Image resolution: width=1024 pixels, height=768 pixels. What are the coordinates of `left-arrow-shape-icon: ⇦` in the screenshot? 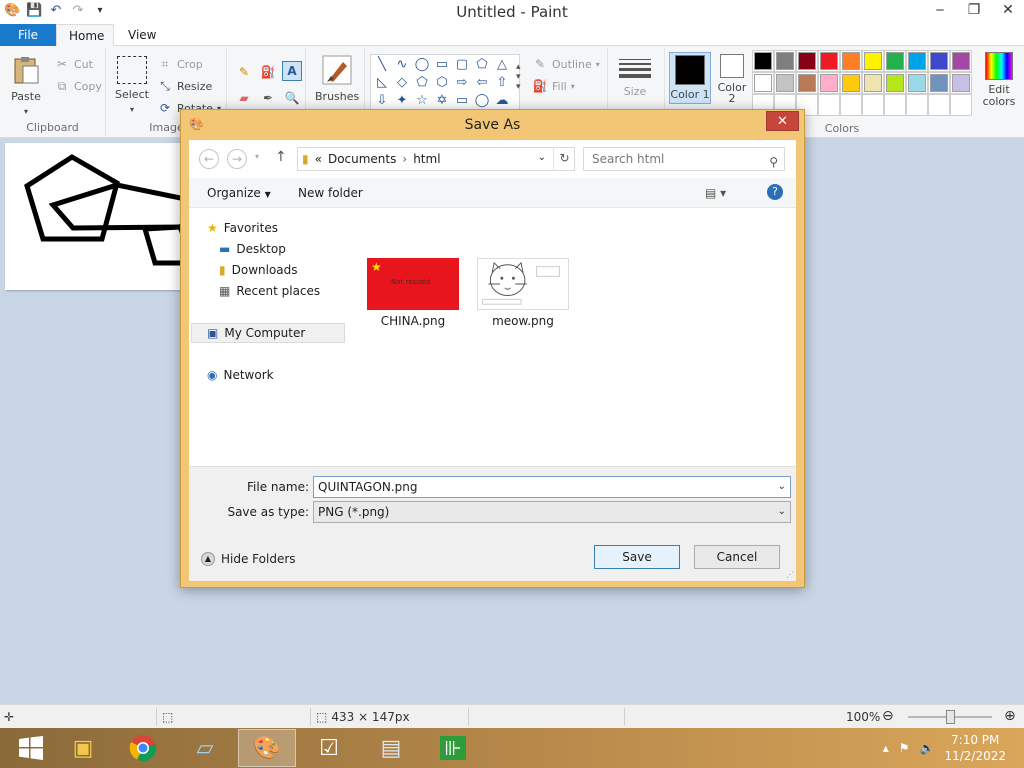 It's located at (482, 83).